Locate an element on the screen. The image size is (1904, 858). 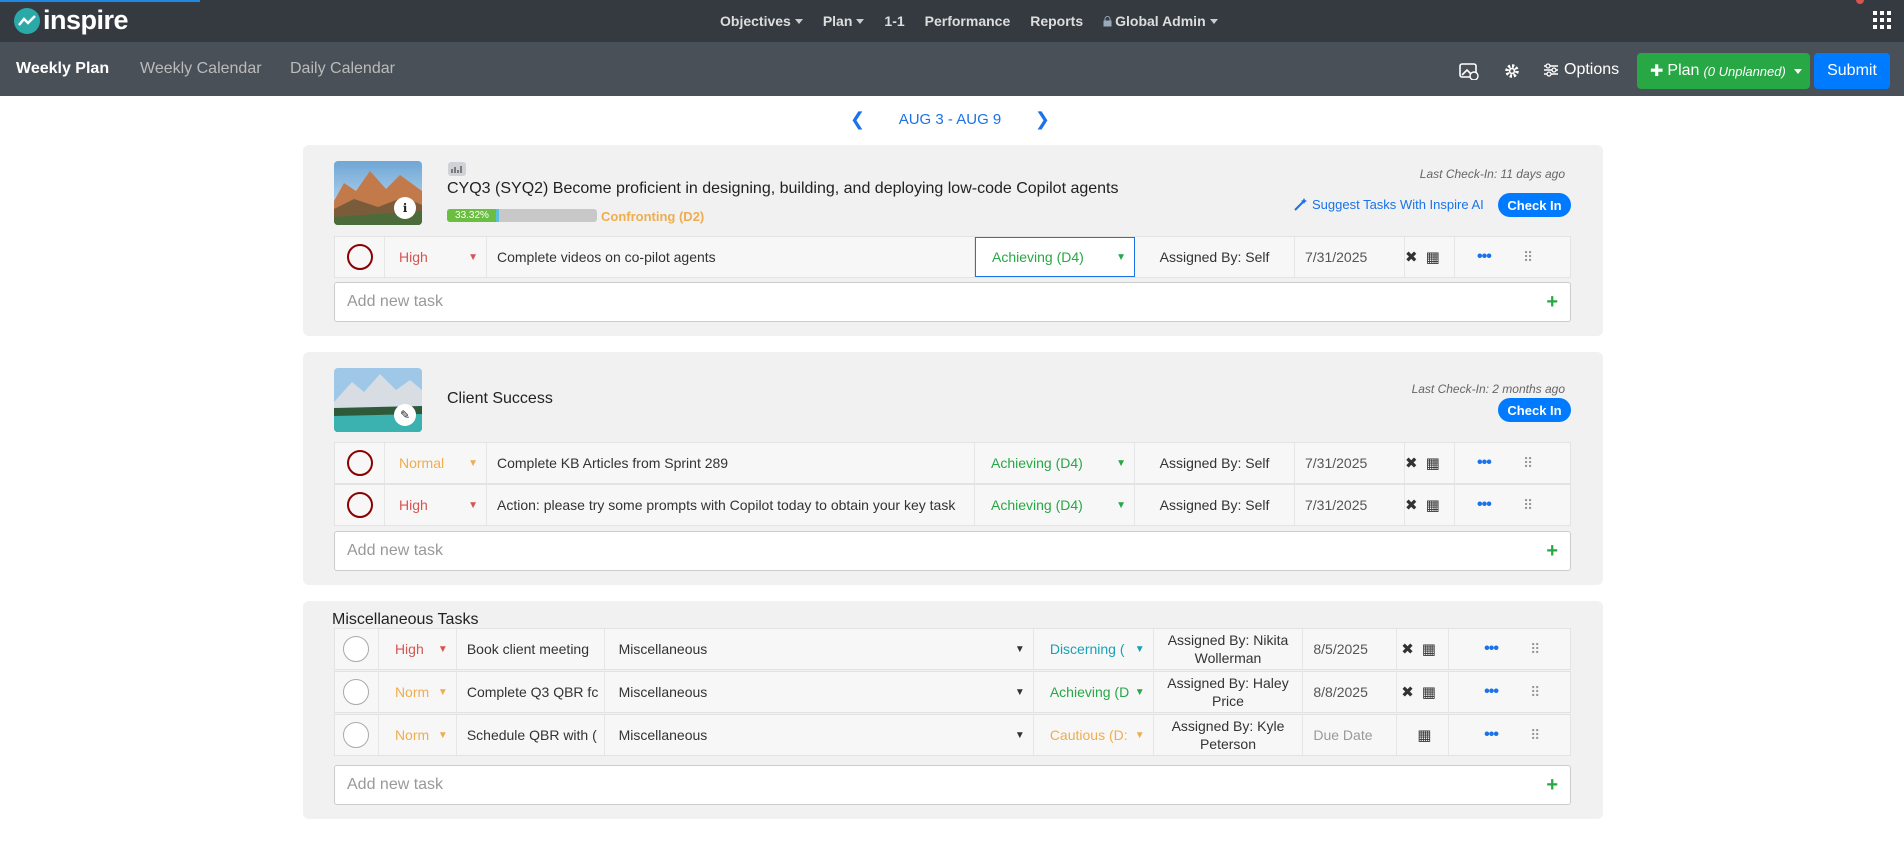
menu-plan: Plan is located at coordinates (844, 21).